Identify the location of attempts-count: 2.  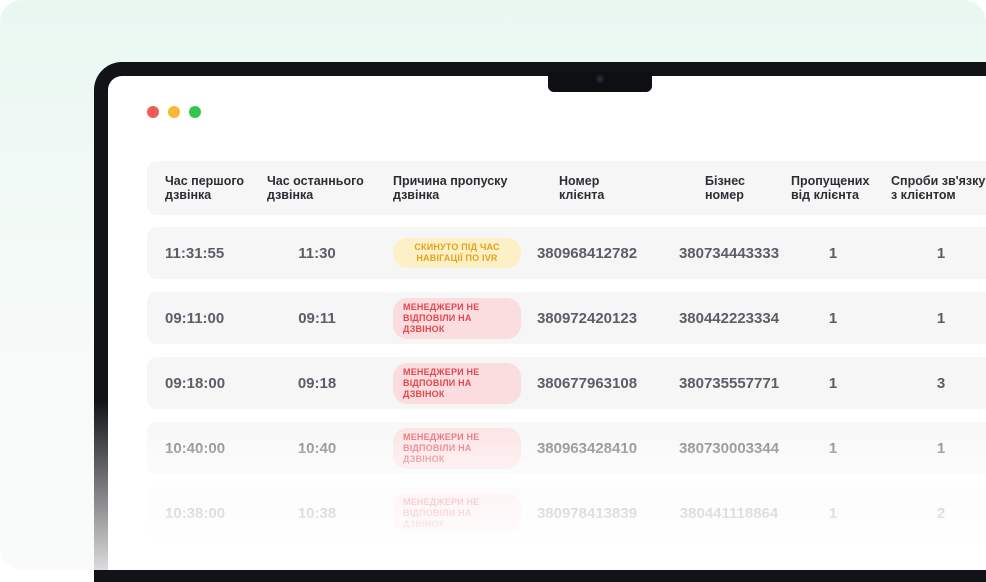
(941, 513).